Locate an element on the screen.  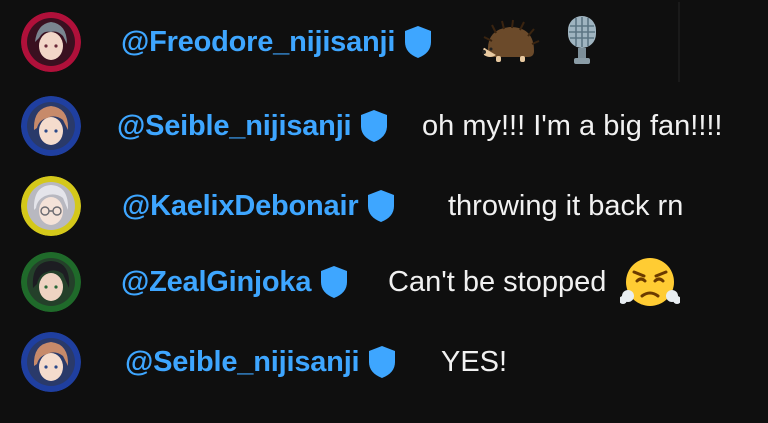
hedgehog-icon is located at coordinates (509, 42).